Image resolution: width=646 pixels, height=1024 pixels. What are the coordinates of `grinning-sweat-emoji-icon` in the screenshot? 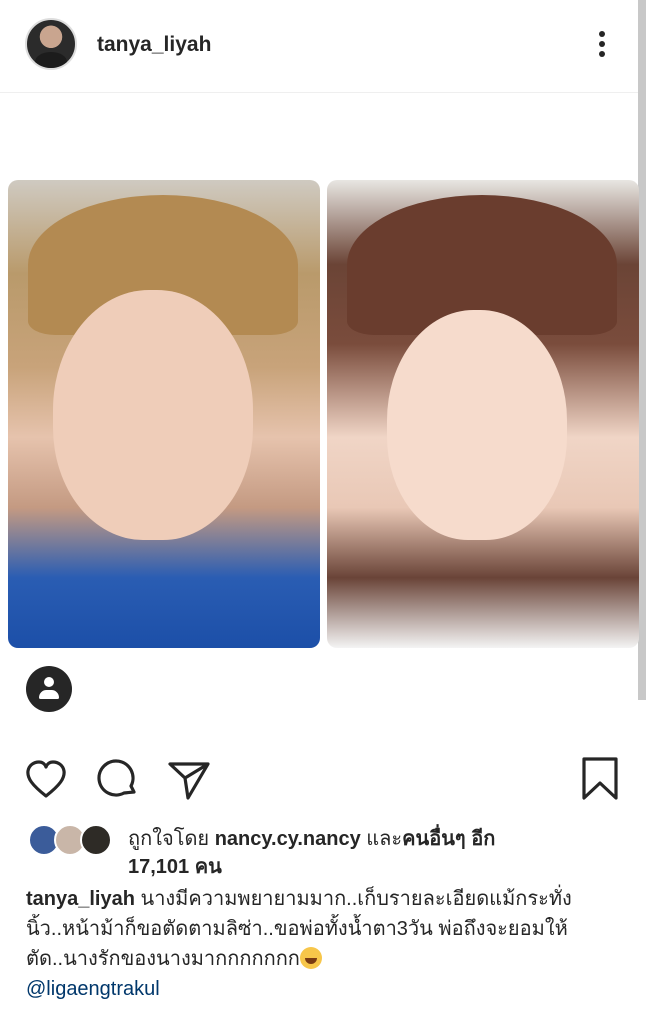 It's located at (310, 958).